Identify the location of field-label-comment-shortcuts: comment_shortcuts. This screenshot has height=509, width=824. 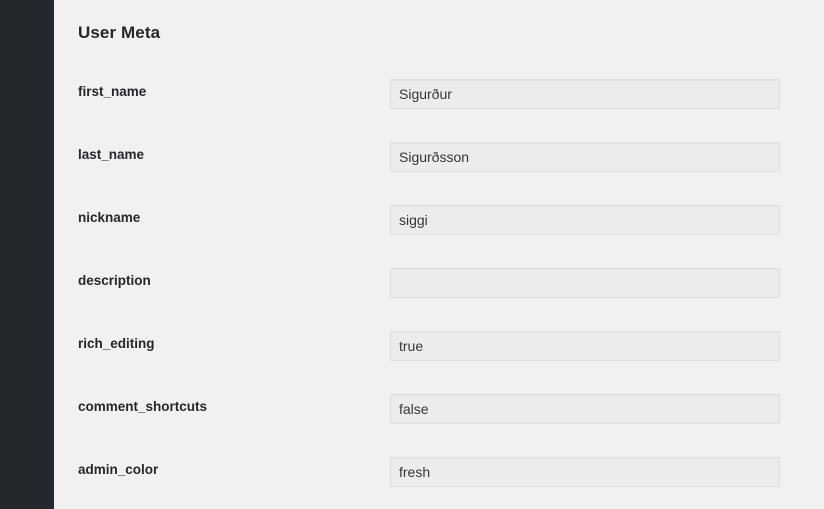
(143, 406).